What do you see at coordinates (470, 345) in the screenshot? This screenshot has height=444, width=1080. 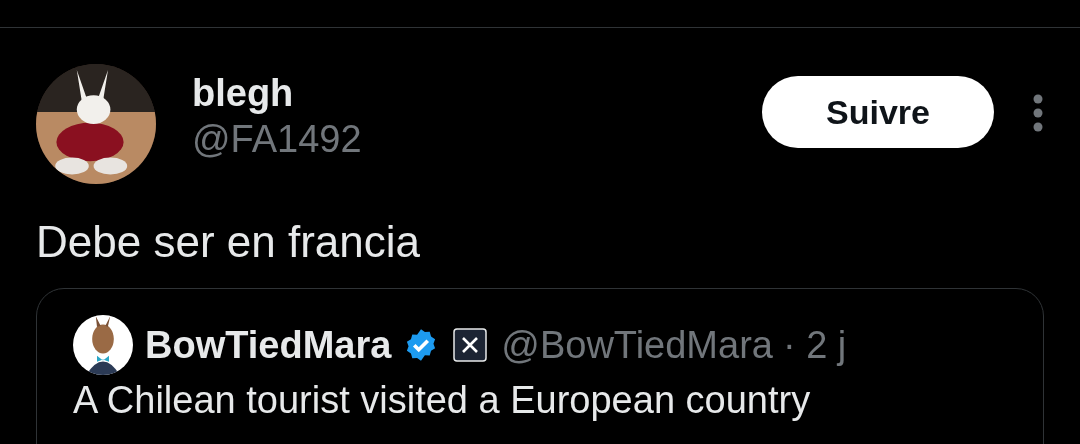 I see `x-logo-icon` at bounding box center [470, 345].